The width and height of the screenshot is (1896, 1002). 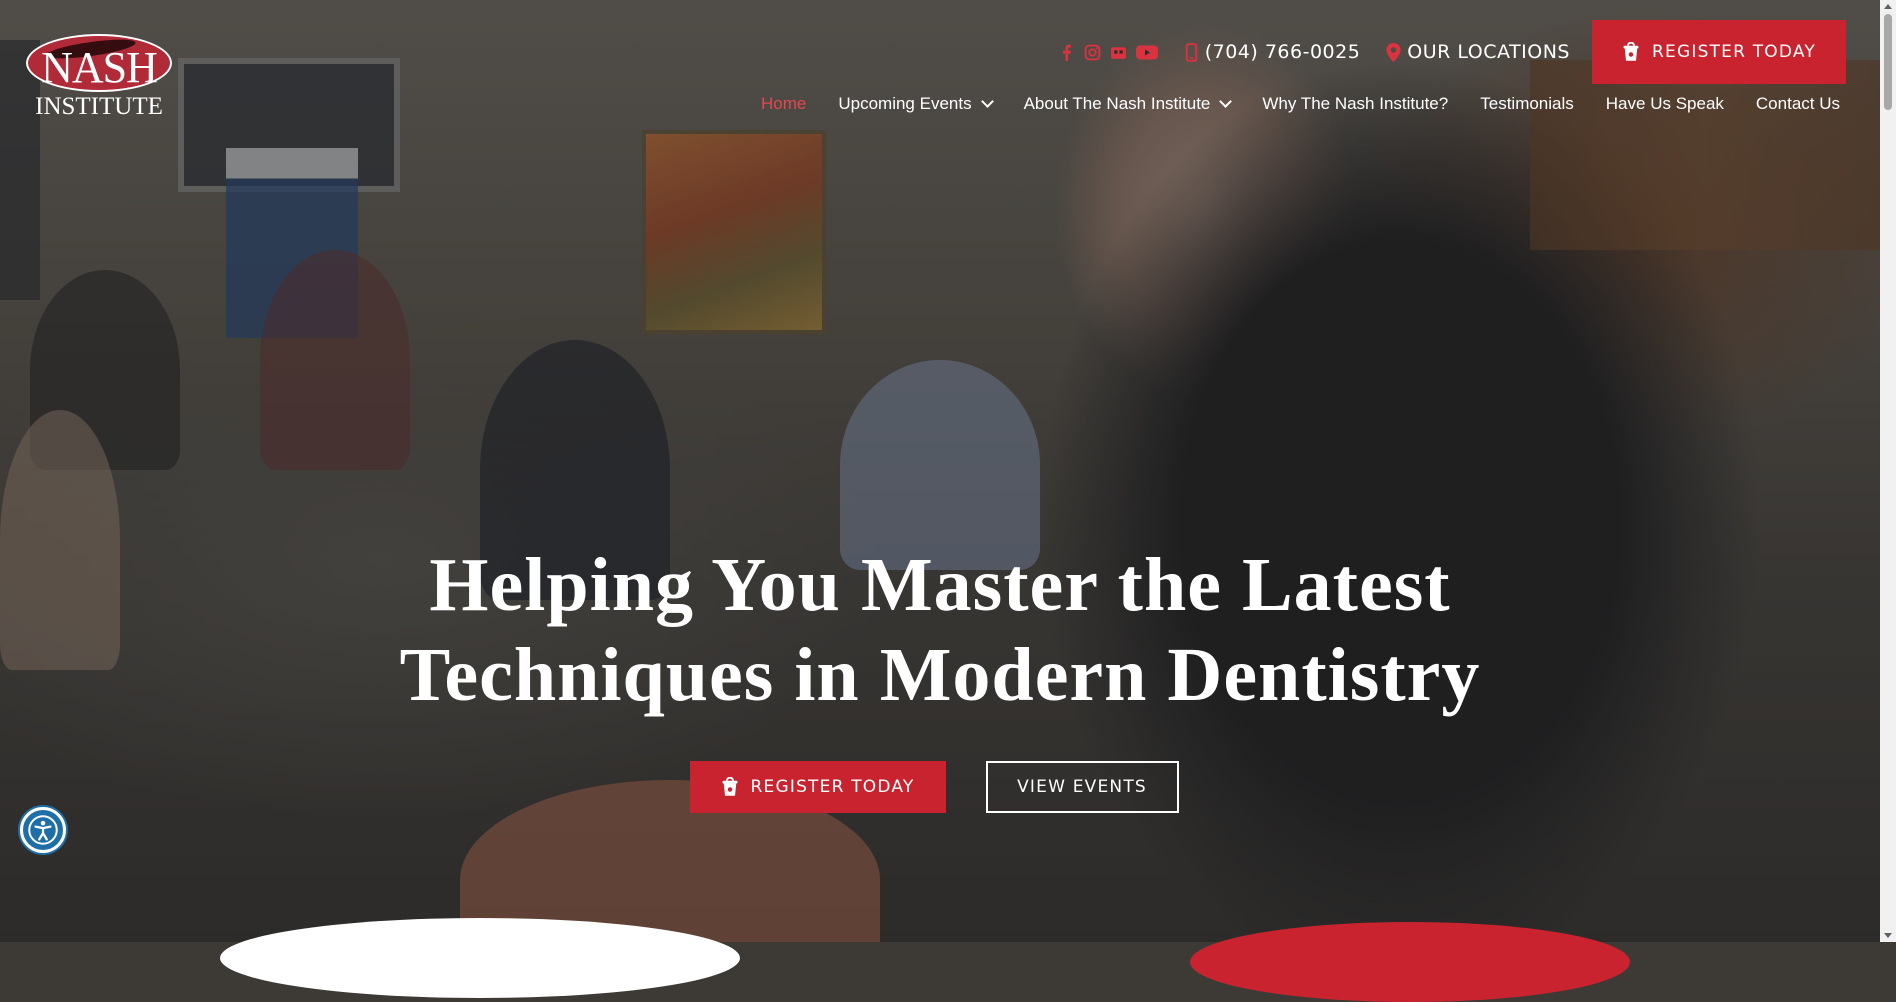 I want to click on nav-label: Testimonials, so click(x=1527, y=103).